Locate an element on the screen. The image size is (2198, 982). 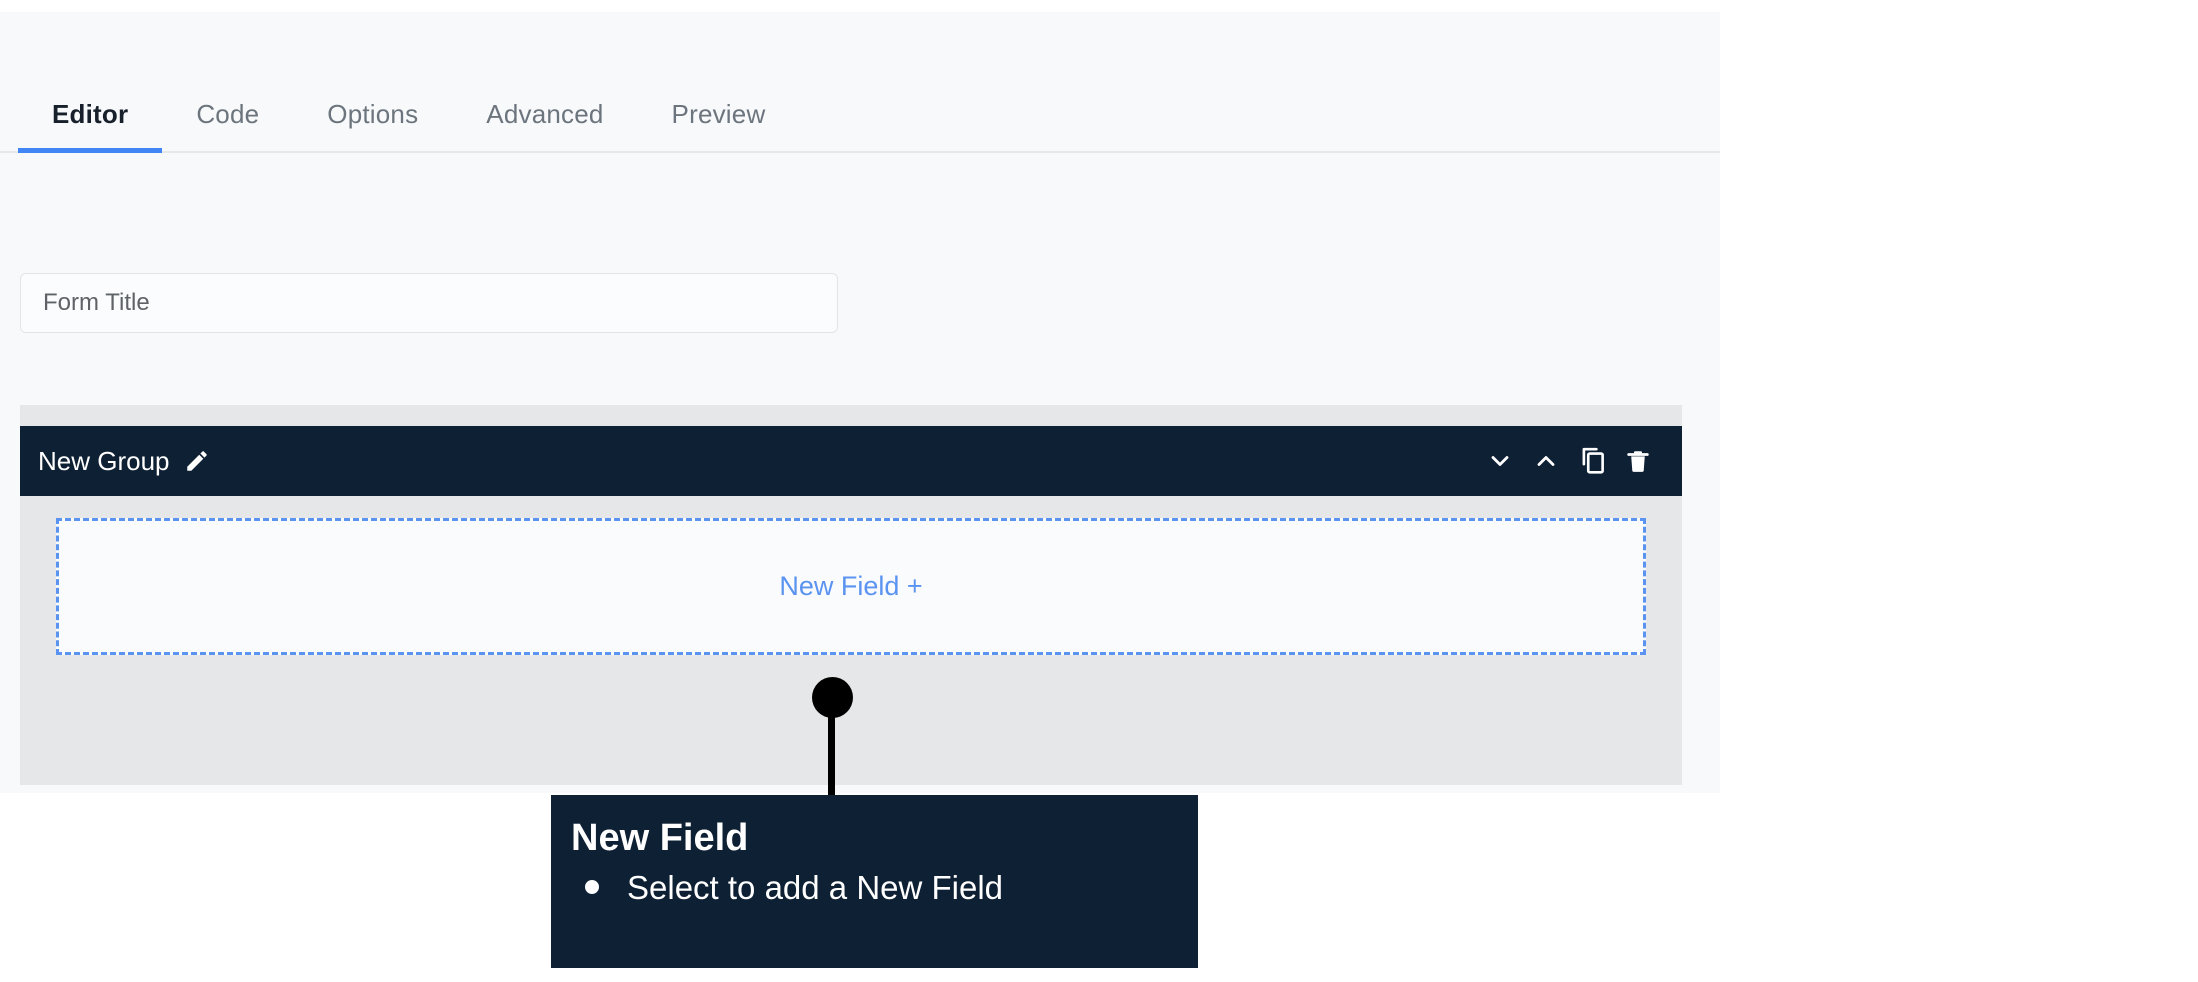
chevron-down-icon is located at coordinates (1500, 461).